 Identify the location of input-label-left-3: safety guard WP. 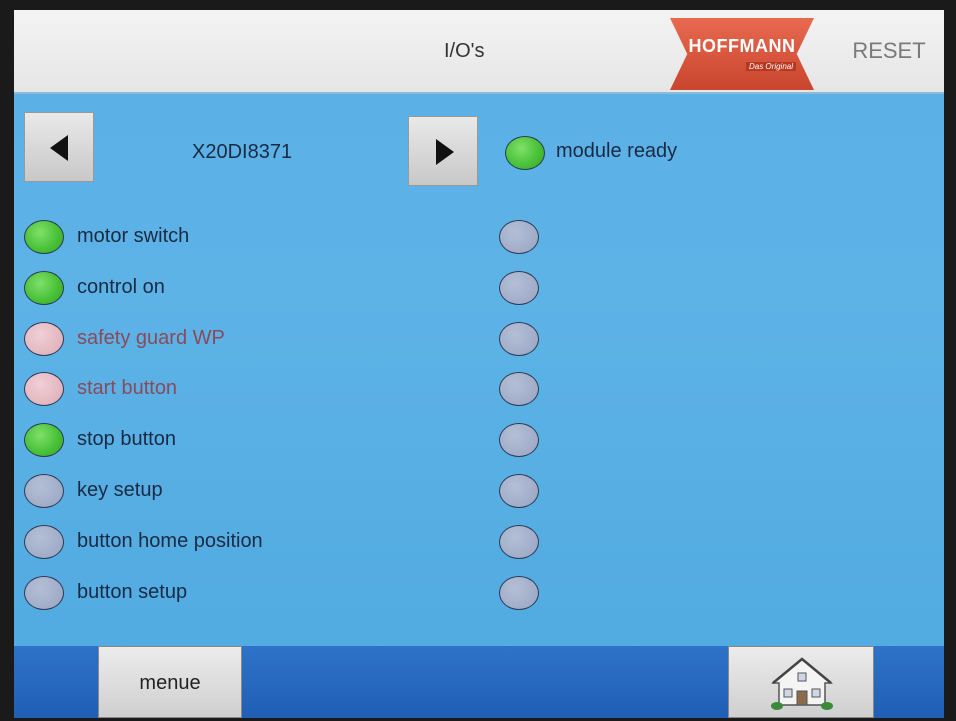
(151, 338).